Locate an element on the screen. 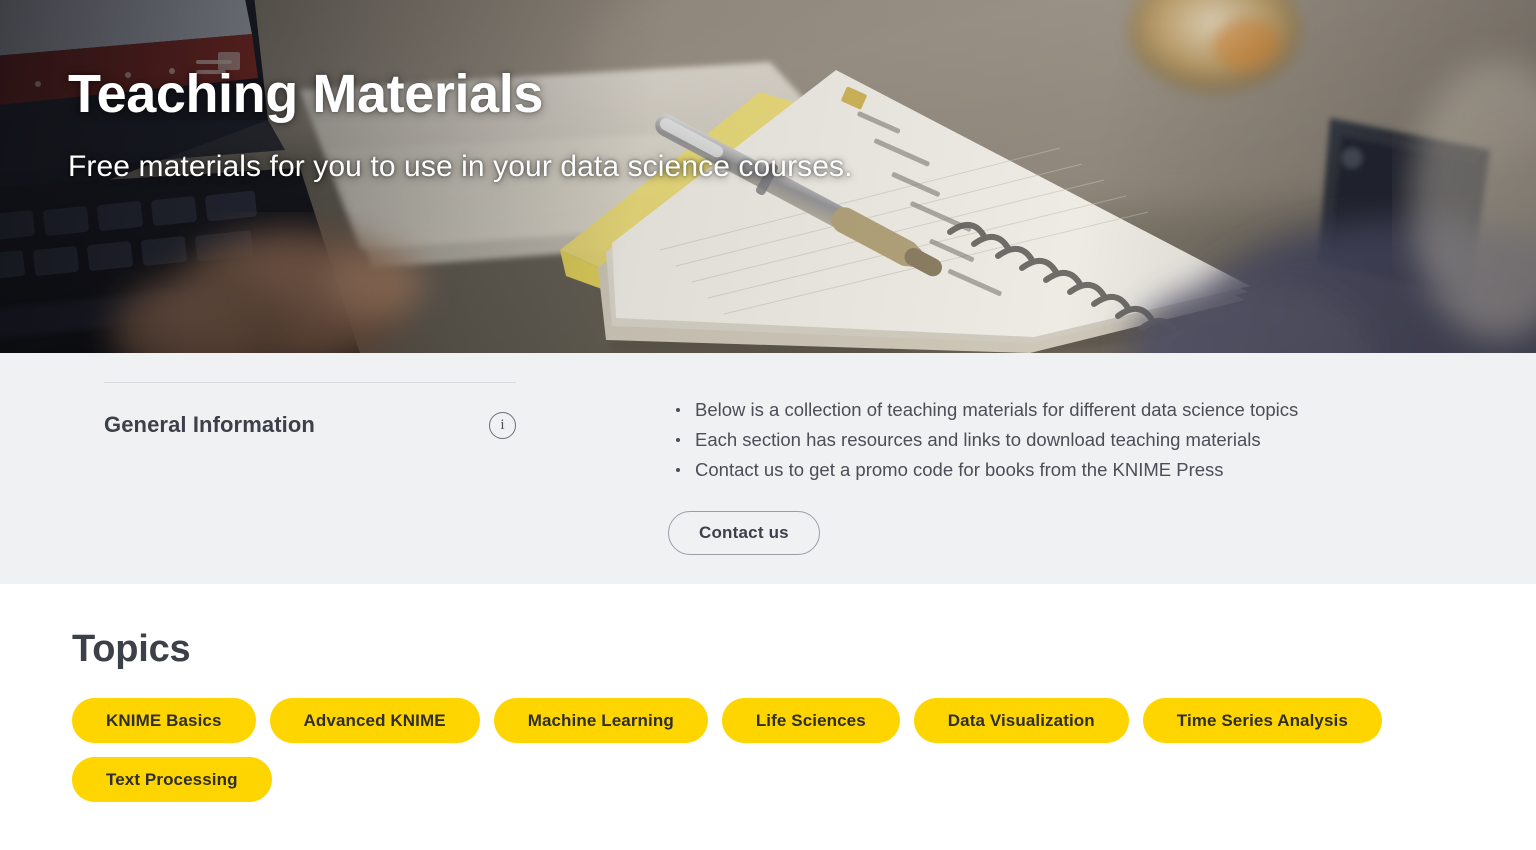 The height and width of the screenshot is (850, 1536). info-circle-icon: i is located at coordinates (502, 425).